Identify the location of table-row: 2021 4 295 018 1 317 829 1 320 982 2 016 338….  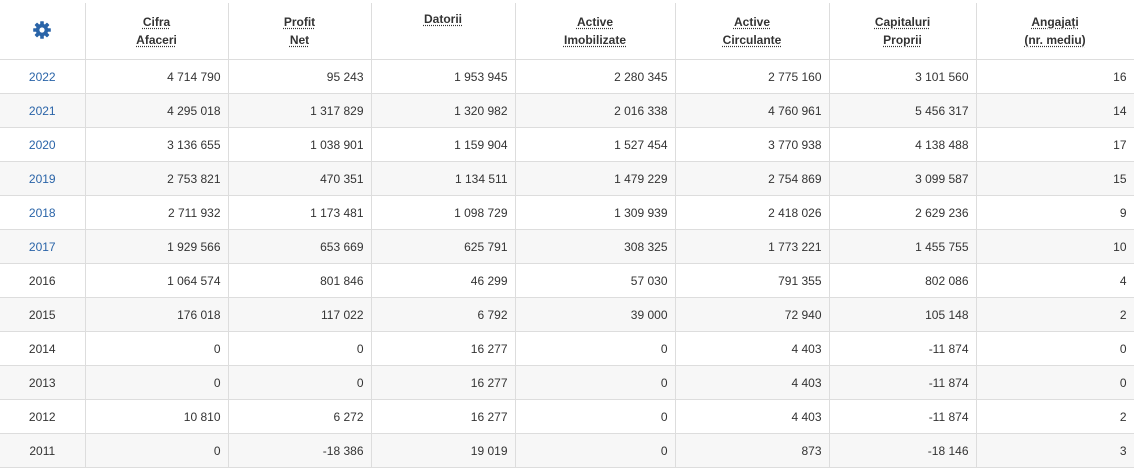
(567, 111).